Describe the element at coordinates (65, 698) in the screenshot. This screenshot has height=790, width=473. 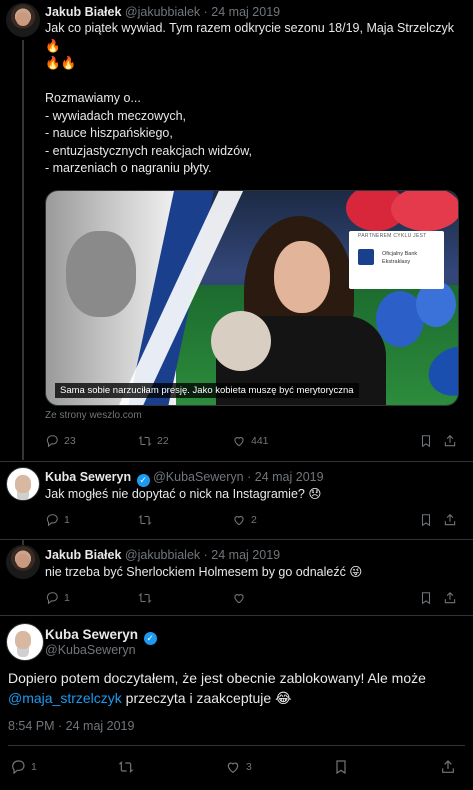
I see `mention-link: @maja_strzelczyk` at that location.